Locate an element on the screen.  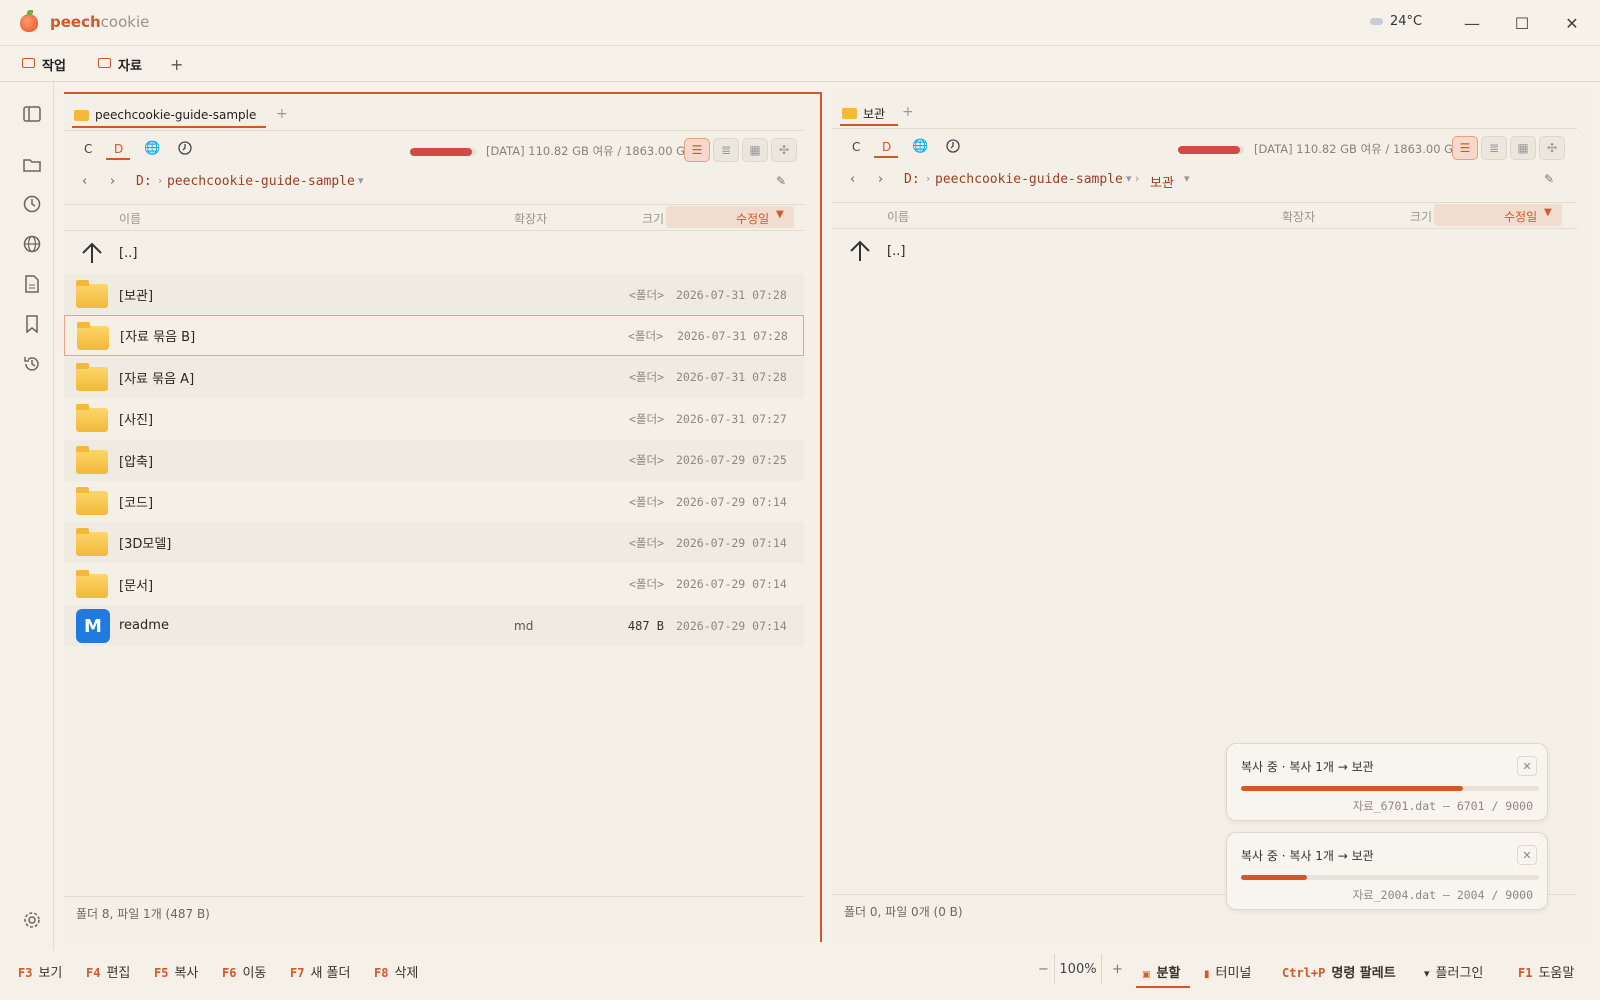
zoom-out-button: − is located at coordinates (1043, 969).